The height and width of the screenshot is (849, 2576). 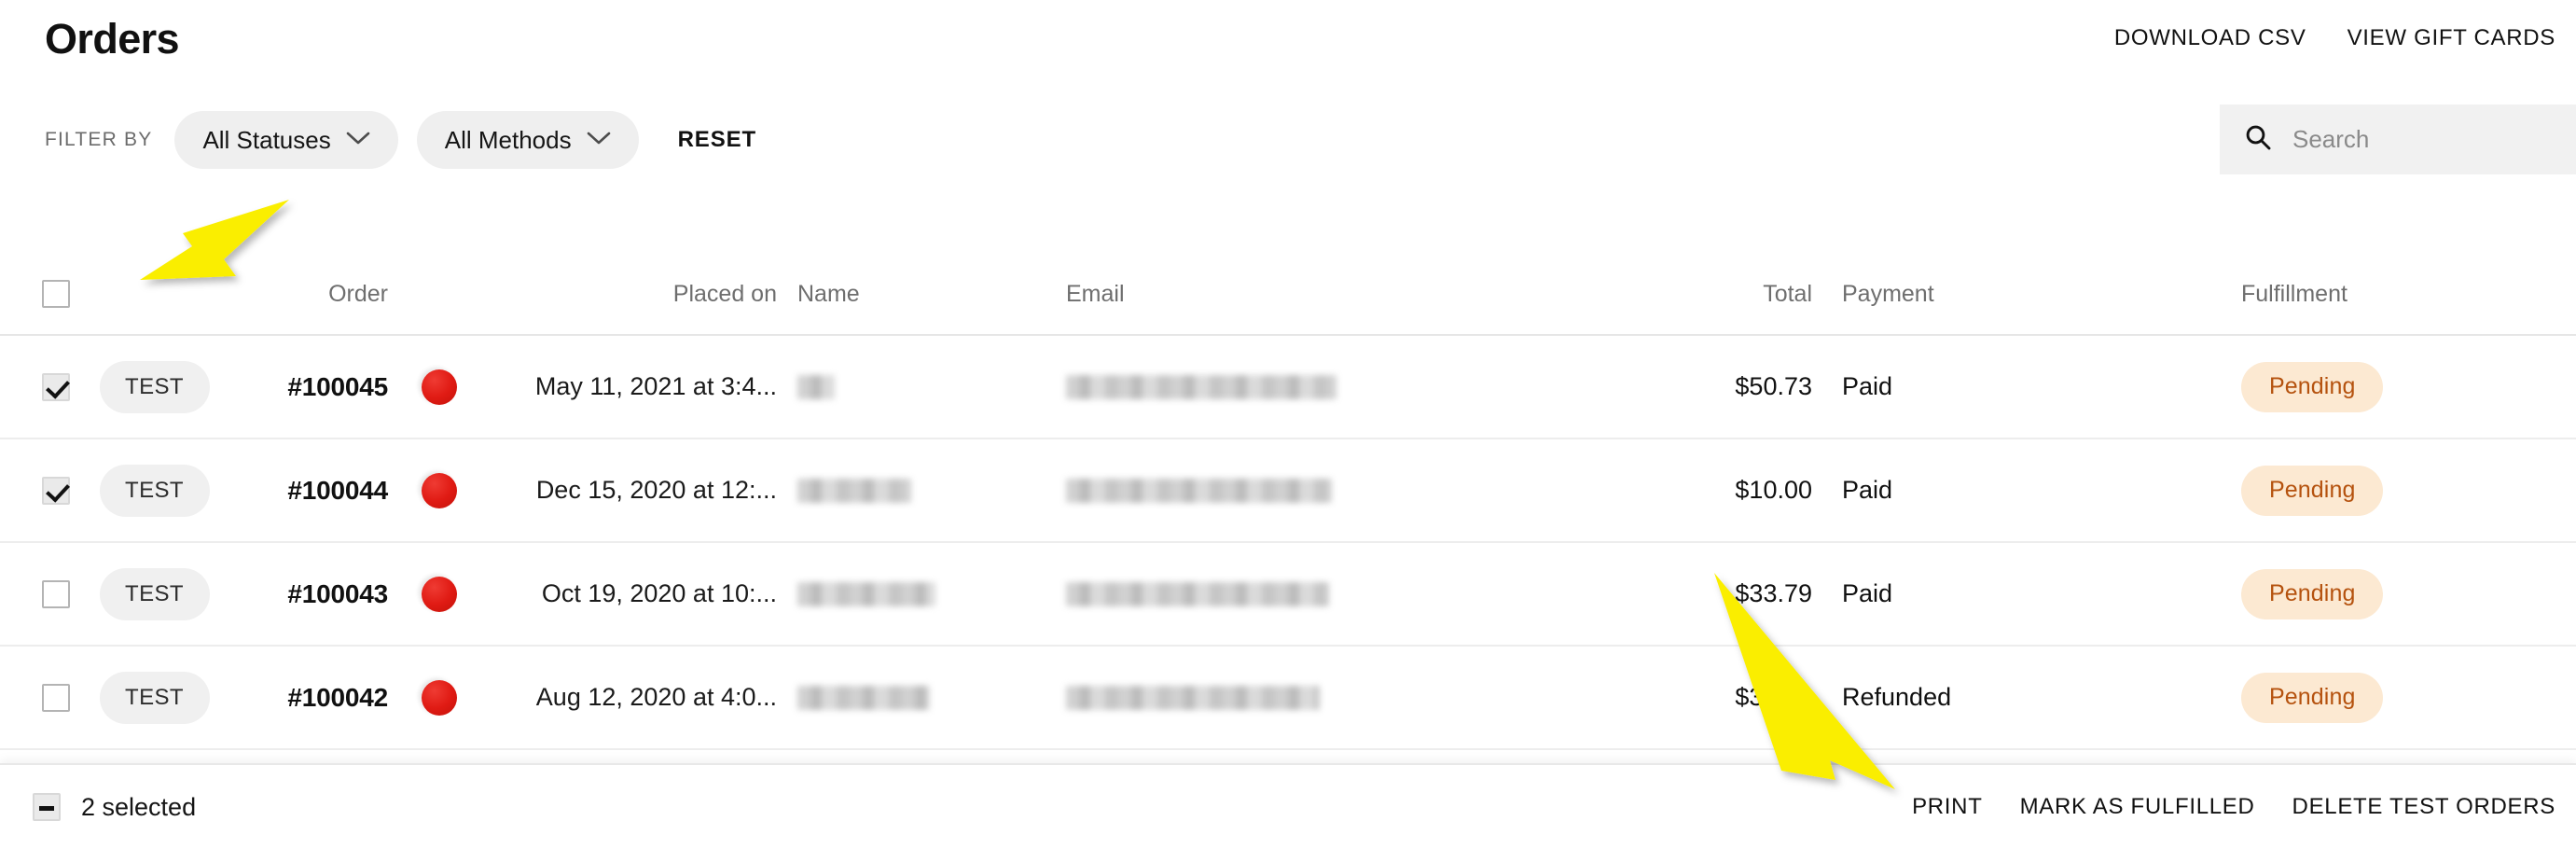 I want to click on filter-controls: FILTER BY All Statuses All Methods RESET, so click(x=400, y=140).